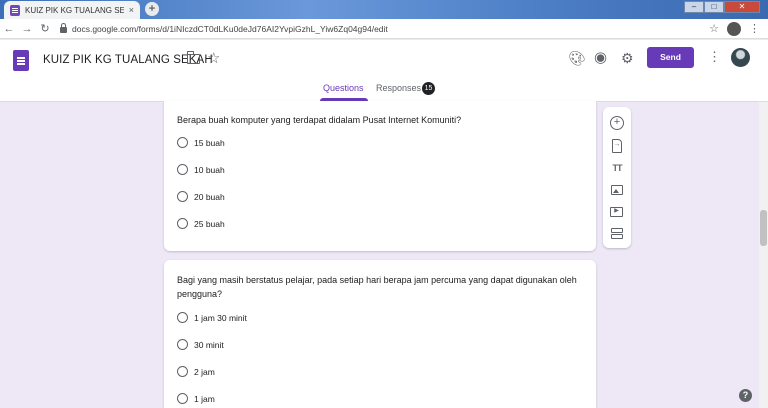 This screenshot has height=408, width=768. What do you see at coordinates (152, 9) in the screenshot?
I see `new-tab-button: +` at bounding box center [152, 9].